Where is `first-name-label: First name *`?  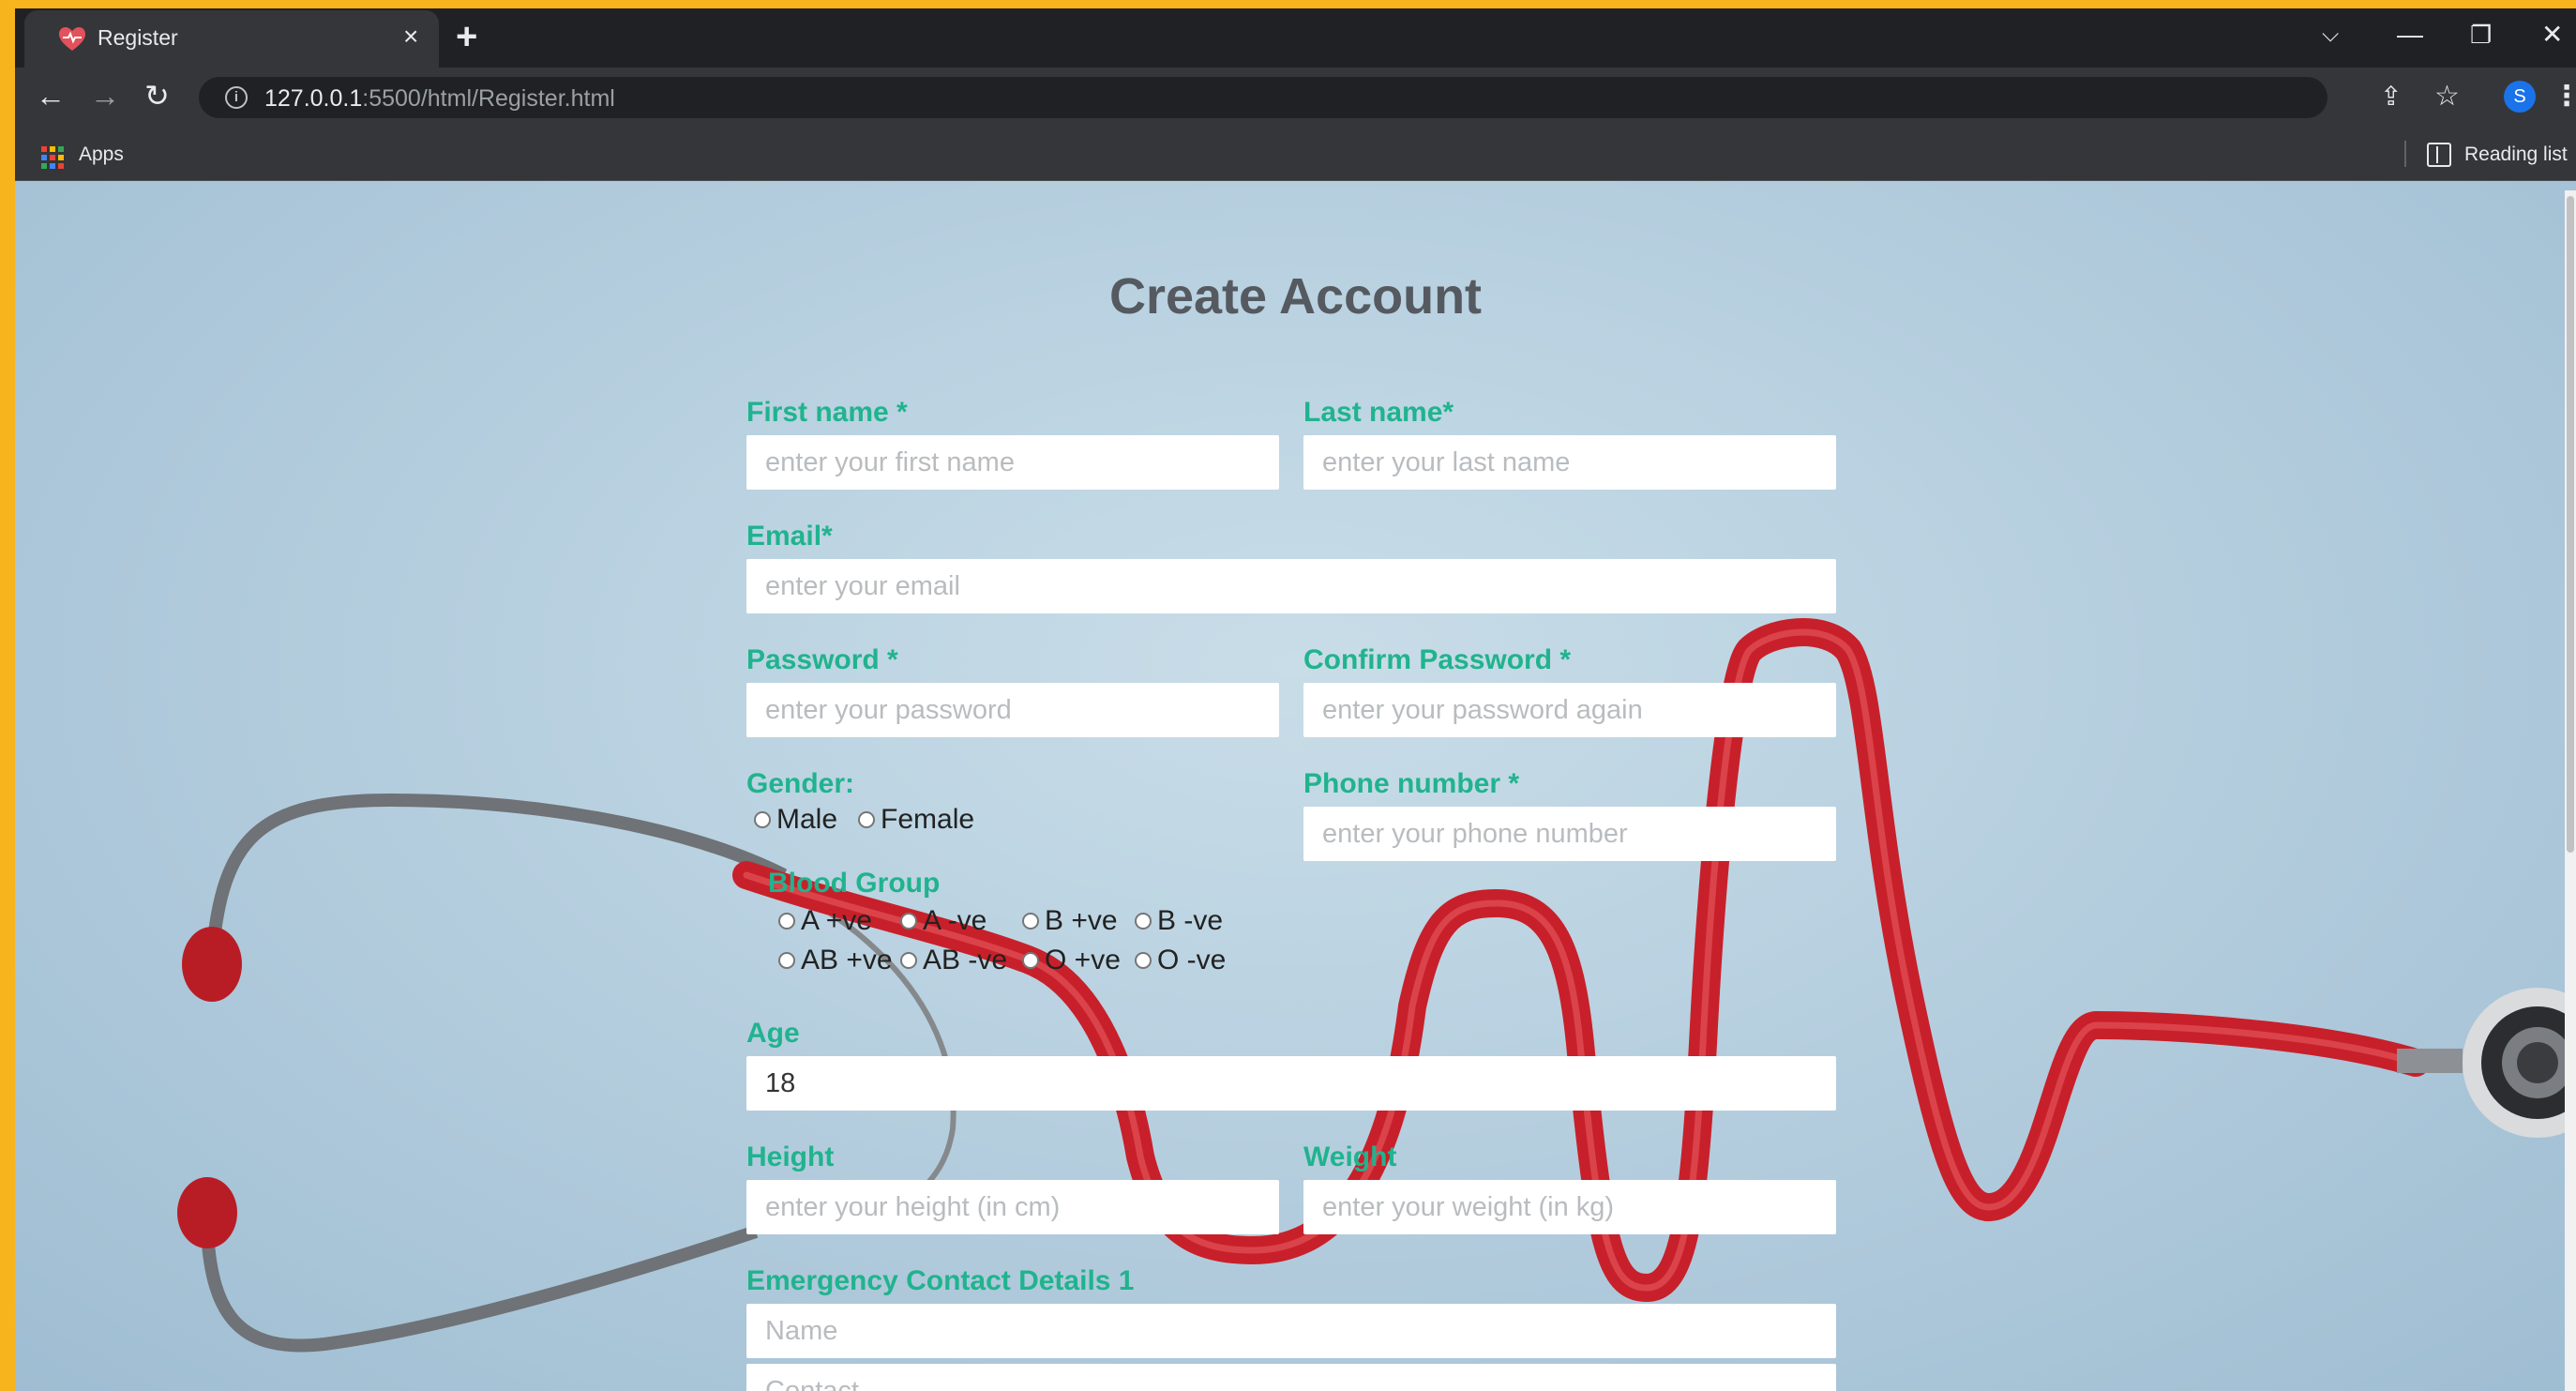
first-name-label: First name * is located at coordinates (827, 412).